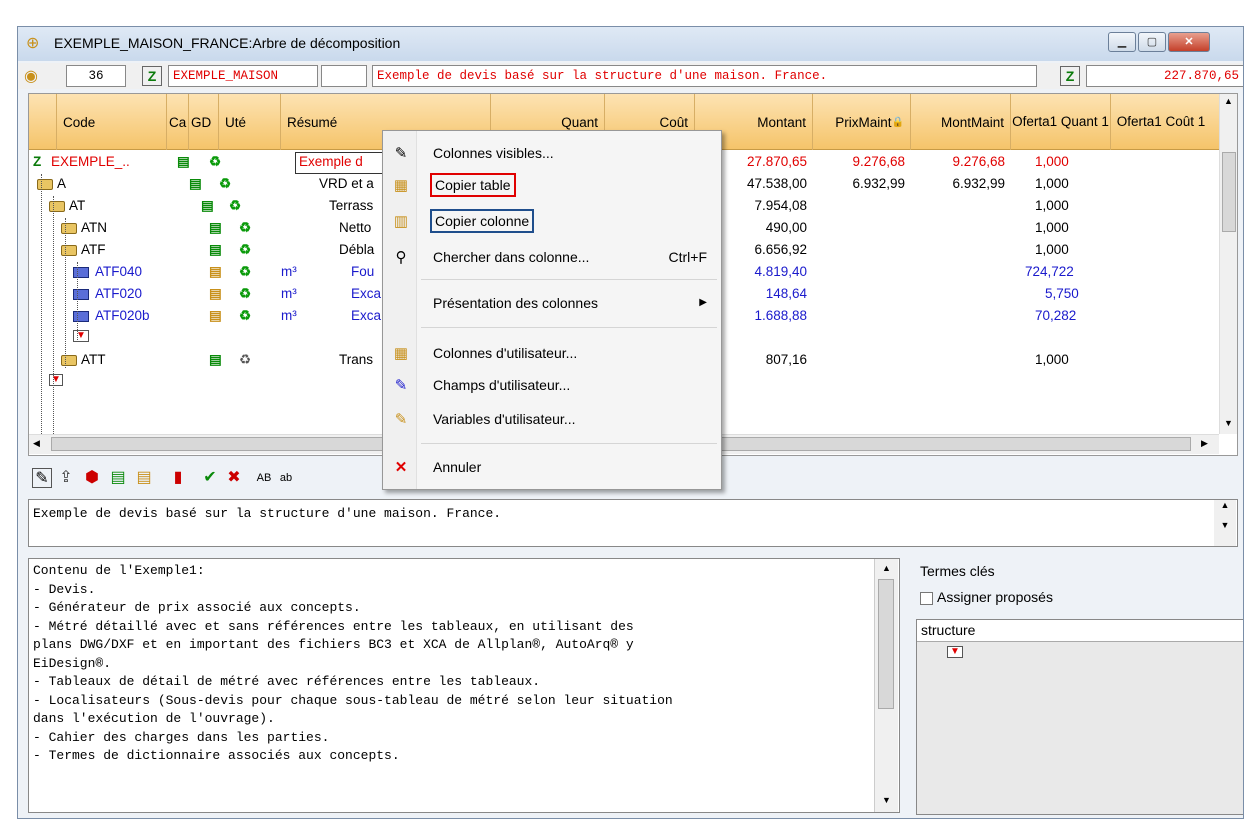  I want to click on submenu-arrow-icon: ▶, so click(703, 302).